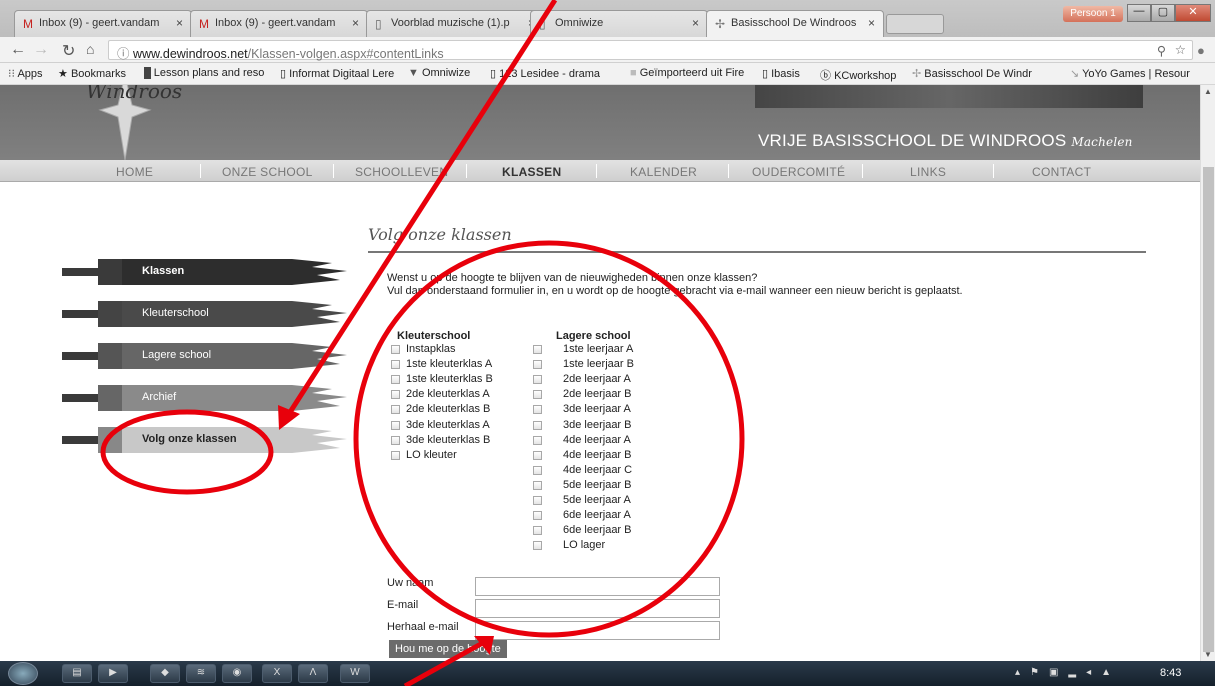 Image resolution: width=1215 pixels, height=686 pixels. I want to click on system-tray-icons: ▴⚑▣▂◂▲, so click(1068, 672).